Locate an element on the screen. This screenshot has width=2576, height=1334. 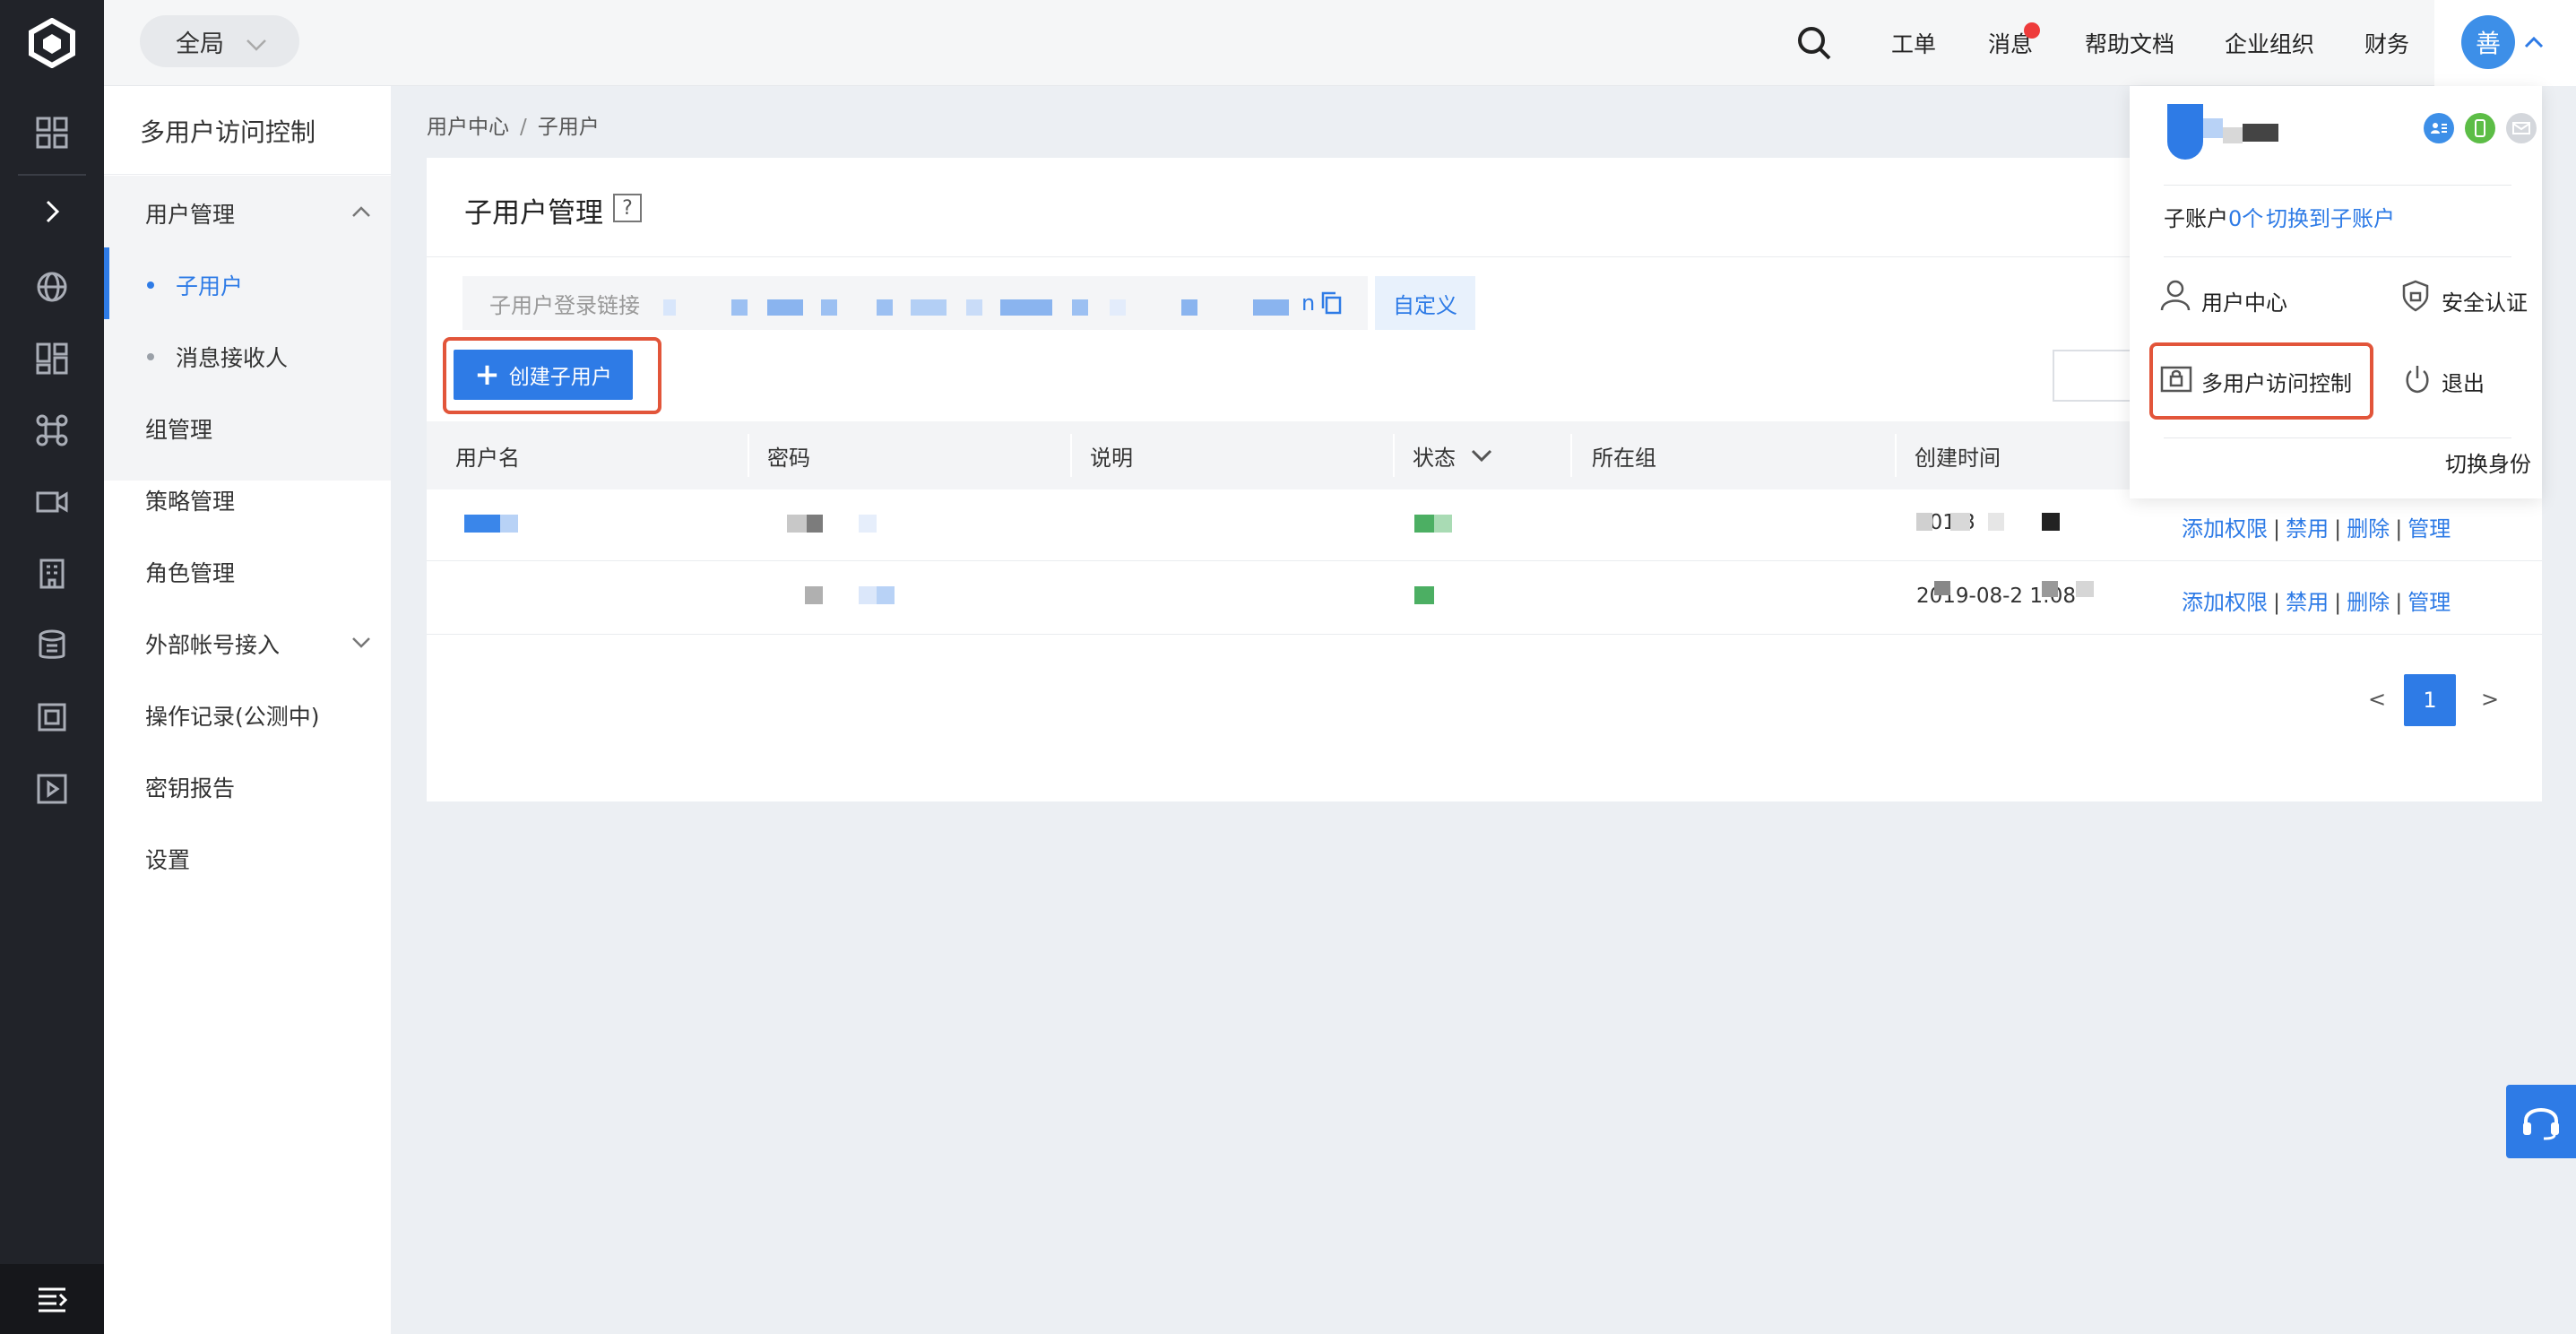
security-auth-item: 安全认证 is located at coordinates (2485, 300).